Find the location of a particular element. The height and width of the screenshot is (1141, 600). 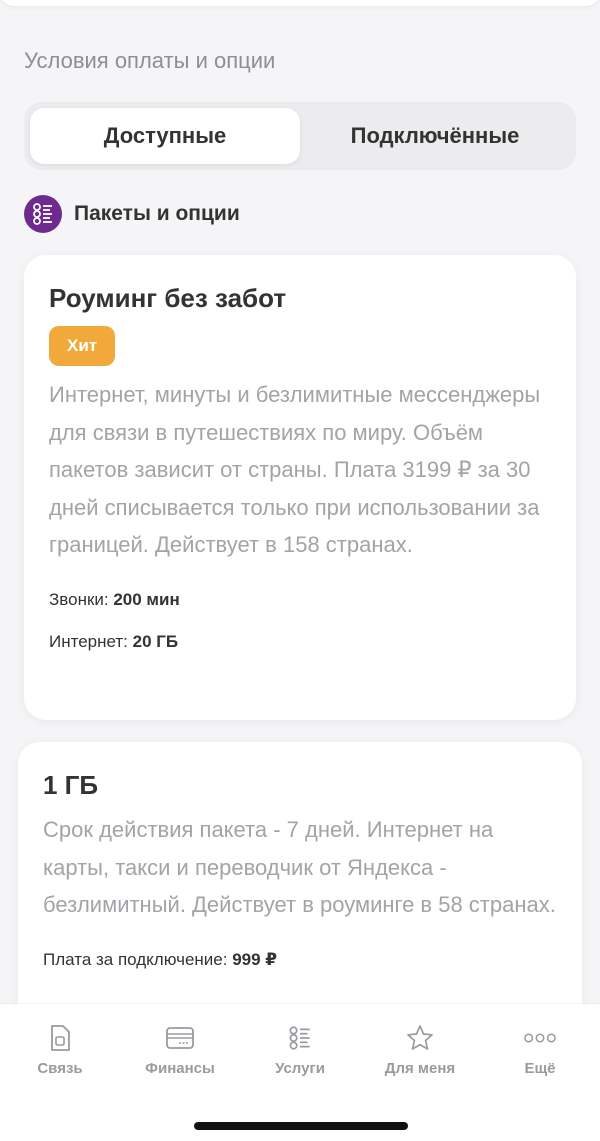

top-card-edge is located at coordinates (300, 3).